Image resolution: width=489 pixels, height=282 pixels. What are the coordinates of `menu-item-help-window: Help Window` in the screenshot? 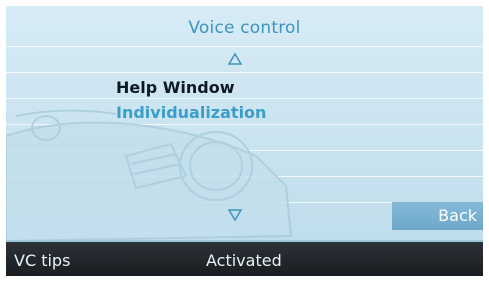 It's located at (175, 87).